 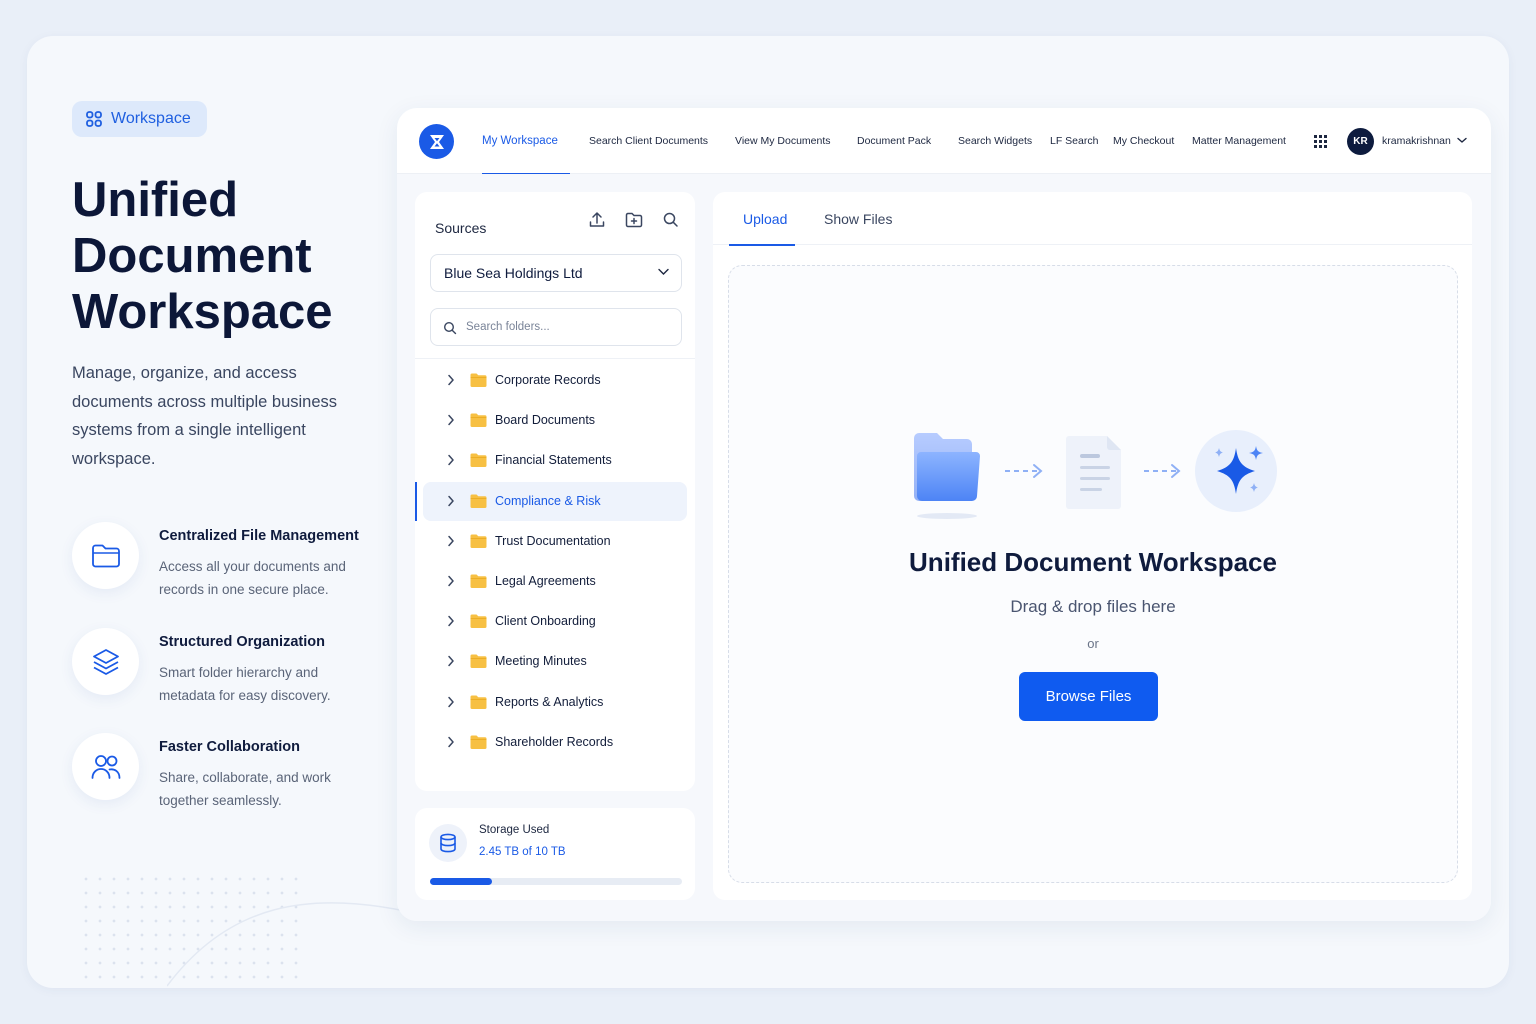 I want to click on folder-item: Shareholder Records, so click(x=555, y=742).